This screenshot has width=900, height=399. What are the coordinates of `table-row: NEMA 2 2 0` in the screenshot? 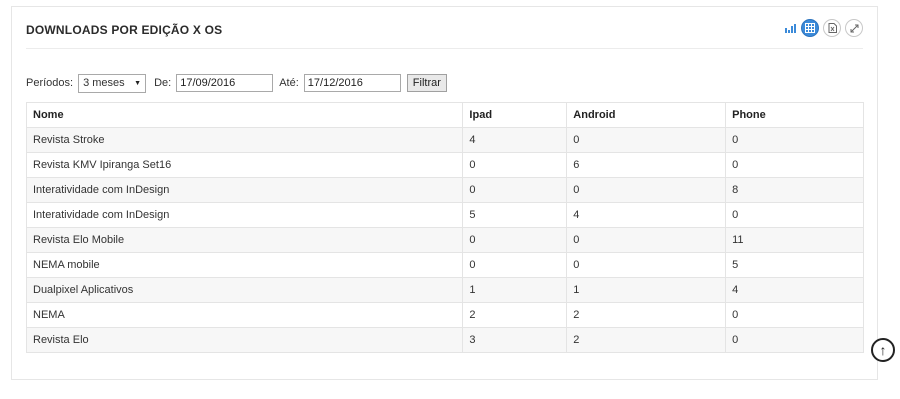 It's located at (444, 315).